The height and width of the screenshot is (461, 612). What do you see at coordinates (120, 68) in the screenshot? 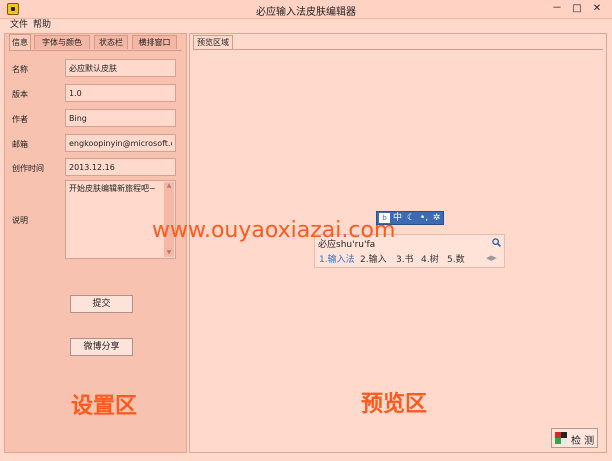
I see `name-input` at bounding box center [120, 68].